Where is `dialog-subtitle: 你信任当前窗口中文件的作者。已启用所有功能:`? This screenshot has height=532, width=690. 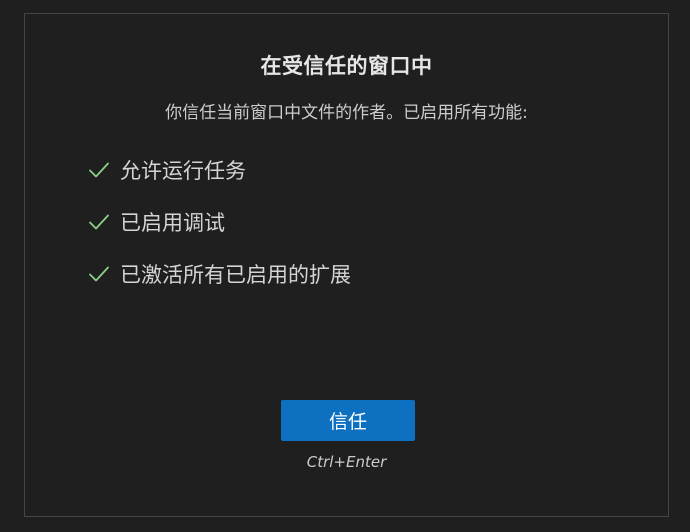 dialog-subtitle: 你信任当前窗口中文件的作者。已启用所有功能: is located at coordinates (346, 113).